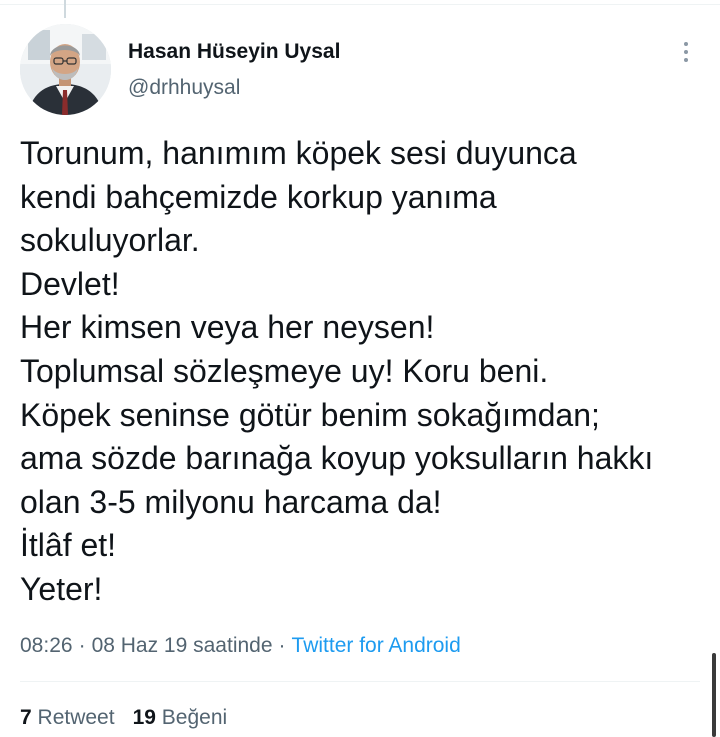 The width and height of the screenshot is (720, 737). I want to click on tweet-line: Devlet!, so click(70, 283).